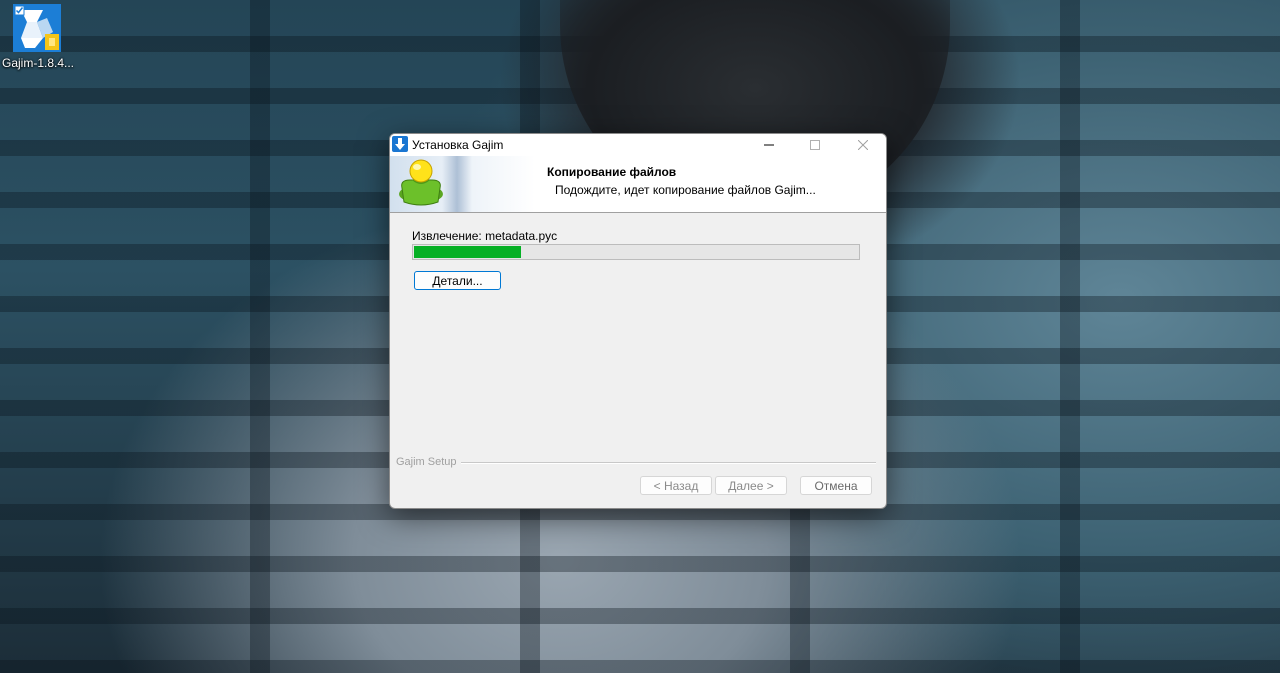 The width and height of the screenshot is (1280, 673). What do you see at coordinates (751, 485) in the screenshot?
I see `next-button: Далее >` at bounding box center [751, 485].